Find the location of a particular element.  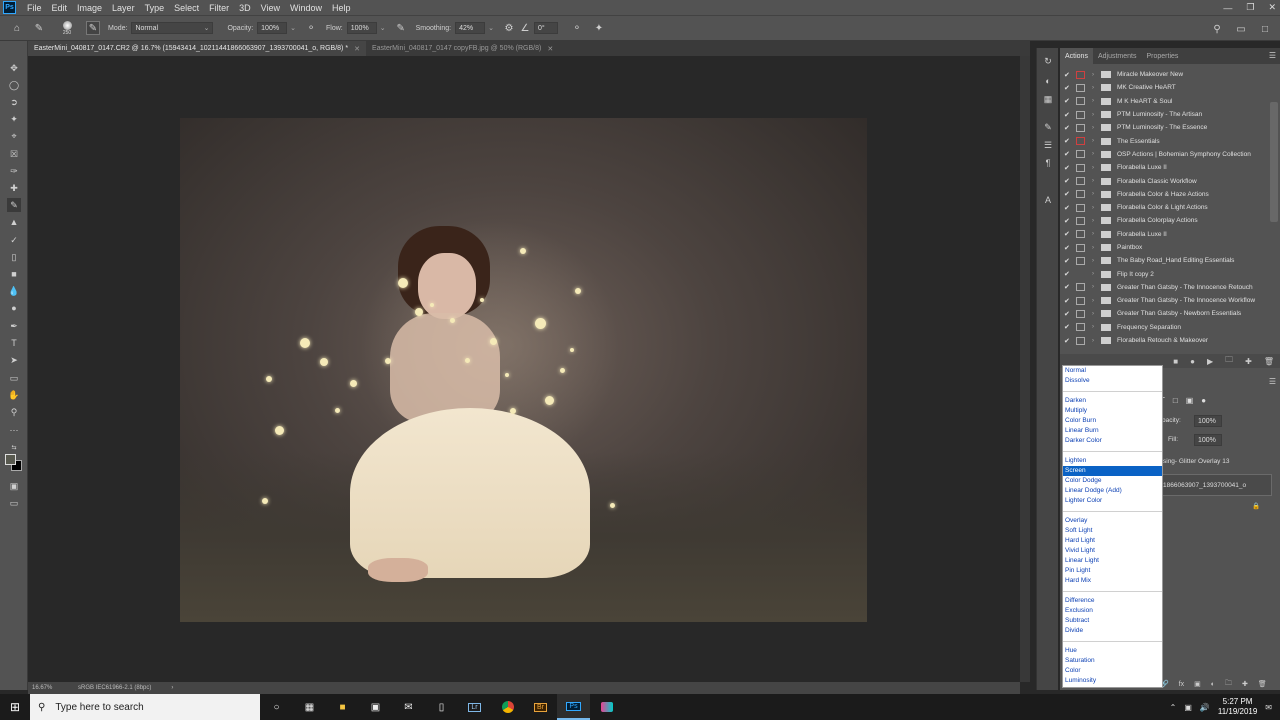

screen-mode-icon: ▭ is located at coordinates (14, 503).